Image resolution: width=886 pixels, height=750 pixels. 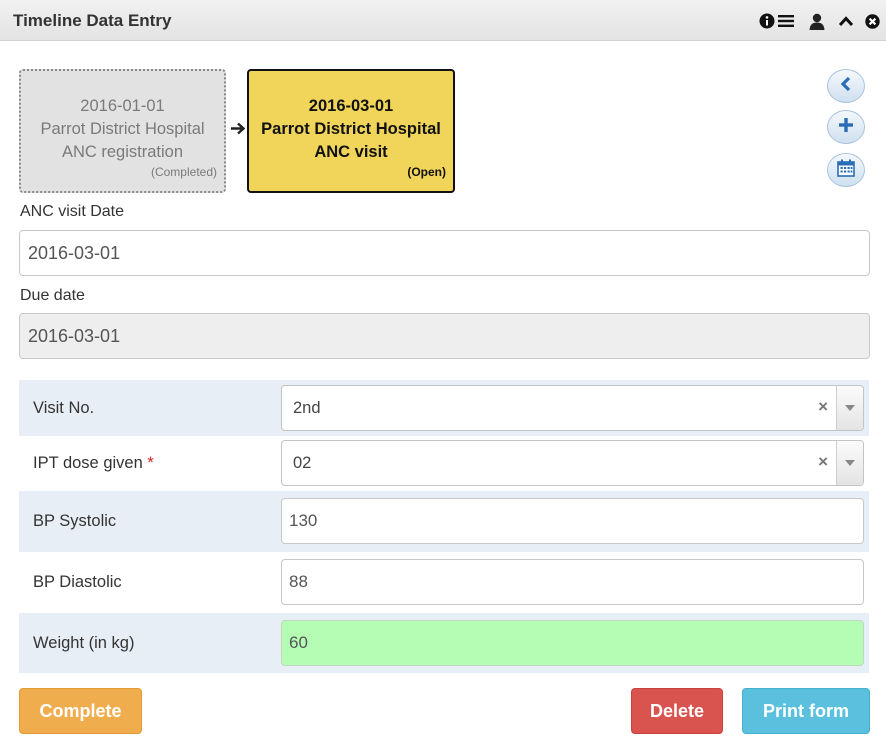 I want to click on ipt-dose-value: 02, so click(x=302, y=463).